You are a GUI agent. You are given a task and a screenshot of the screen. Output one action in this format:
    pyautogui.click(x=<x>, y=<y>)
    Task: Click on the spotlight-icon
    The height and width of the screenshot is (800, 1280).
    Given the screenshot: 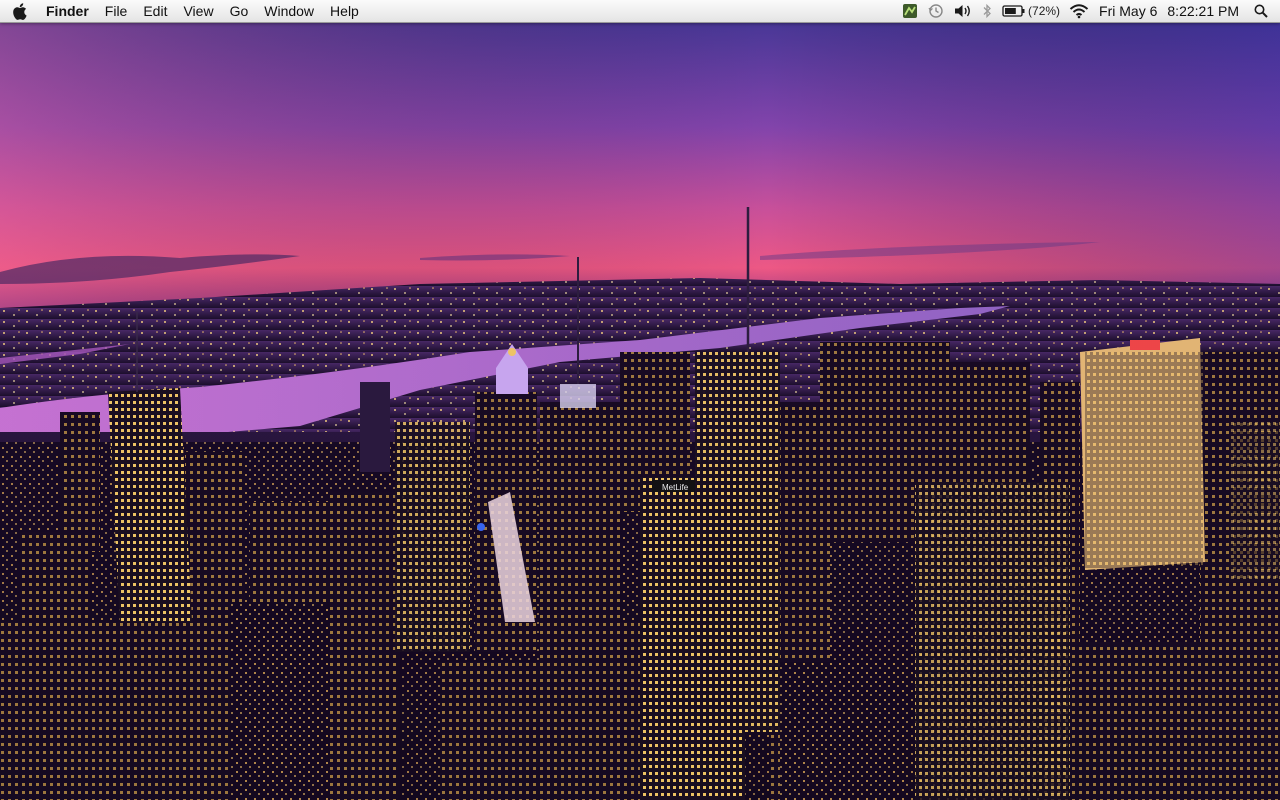 What is the action you would take?
    pyautogui.click(x=1262, y=11)
    